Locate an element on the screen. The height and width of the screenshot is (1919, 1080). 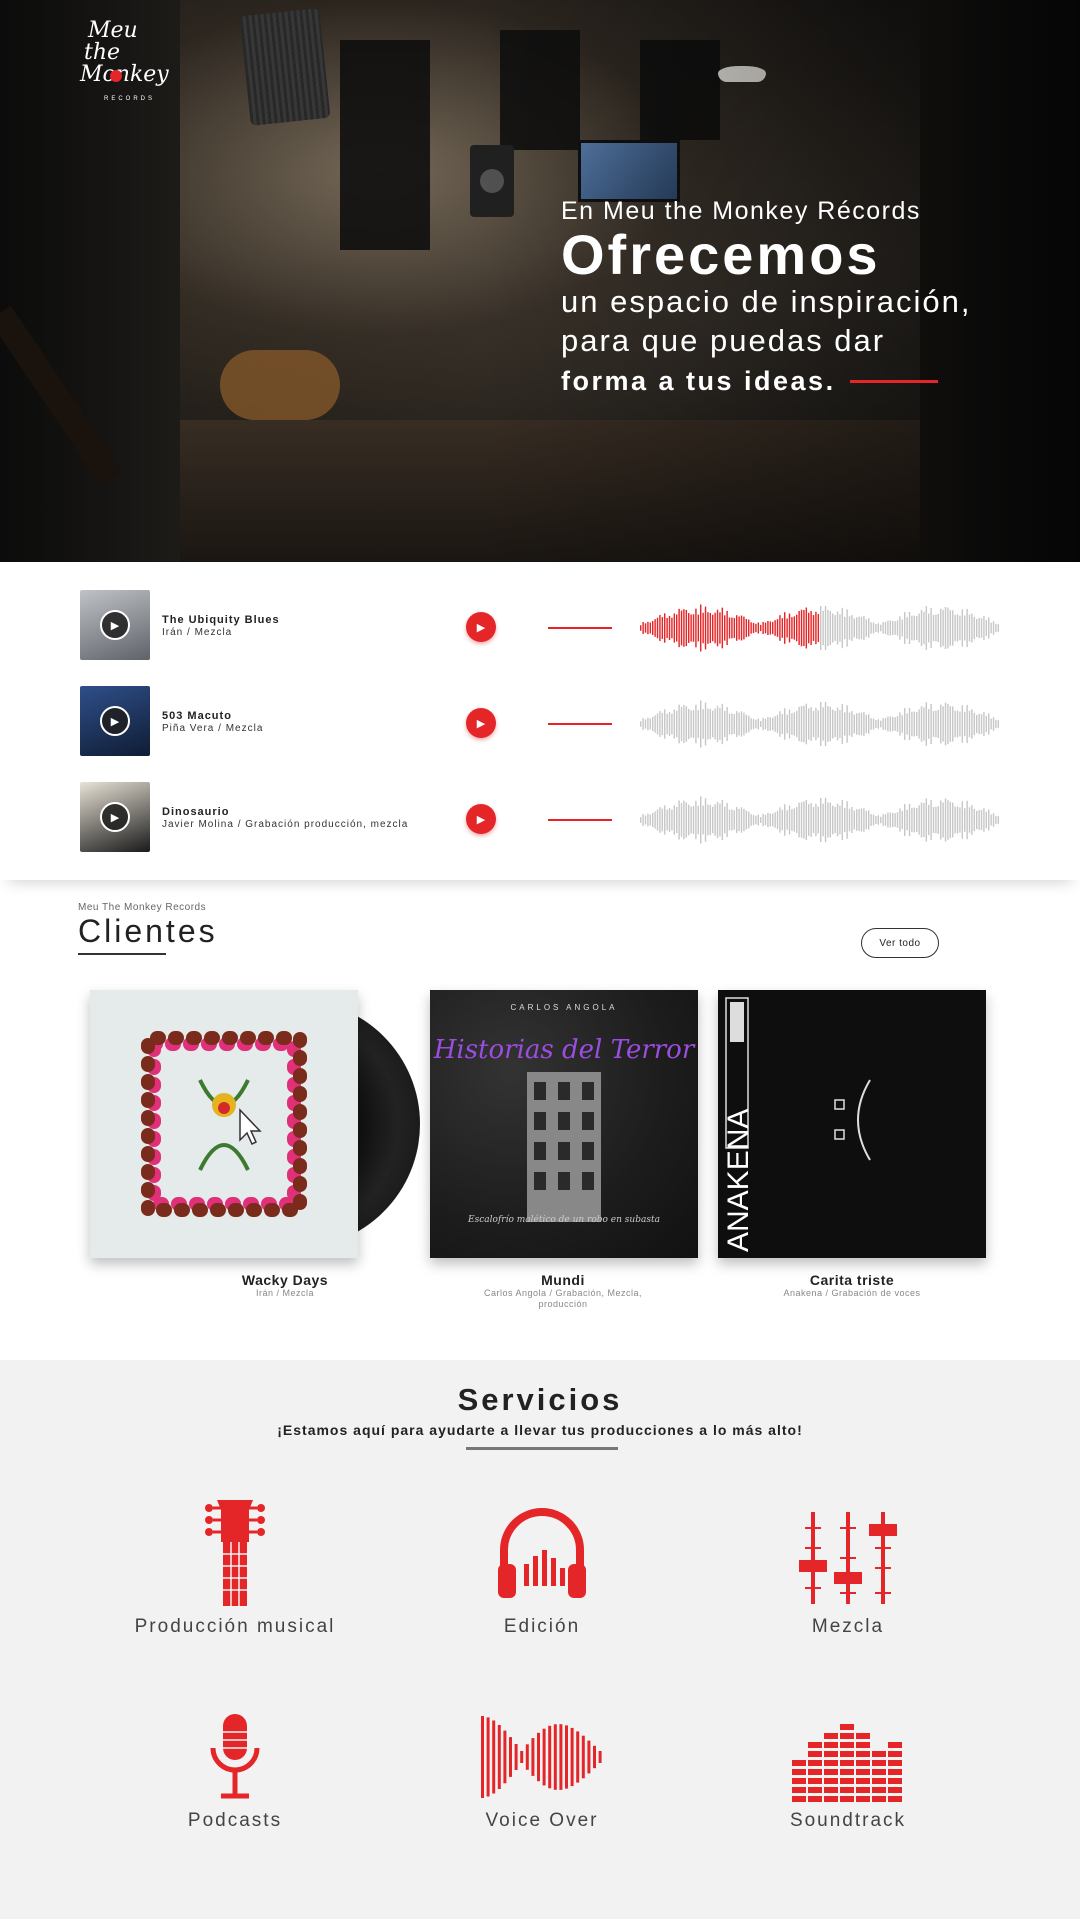
service-soundtrack: Soundtrack is located at coordinates (848, 1772).